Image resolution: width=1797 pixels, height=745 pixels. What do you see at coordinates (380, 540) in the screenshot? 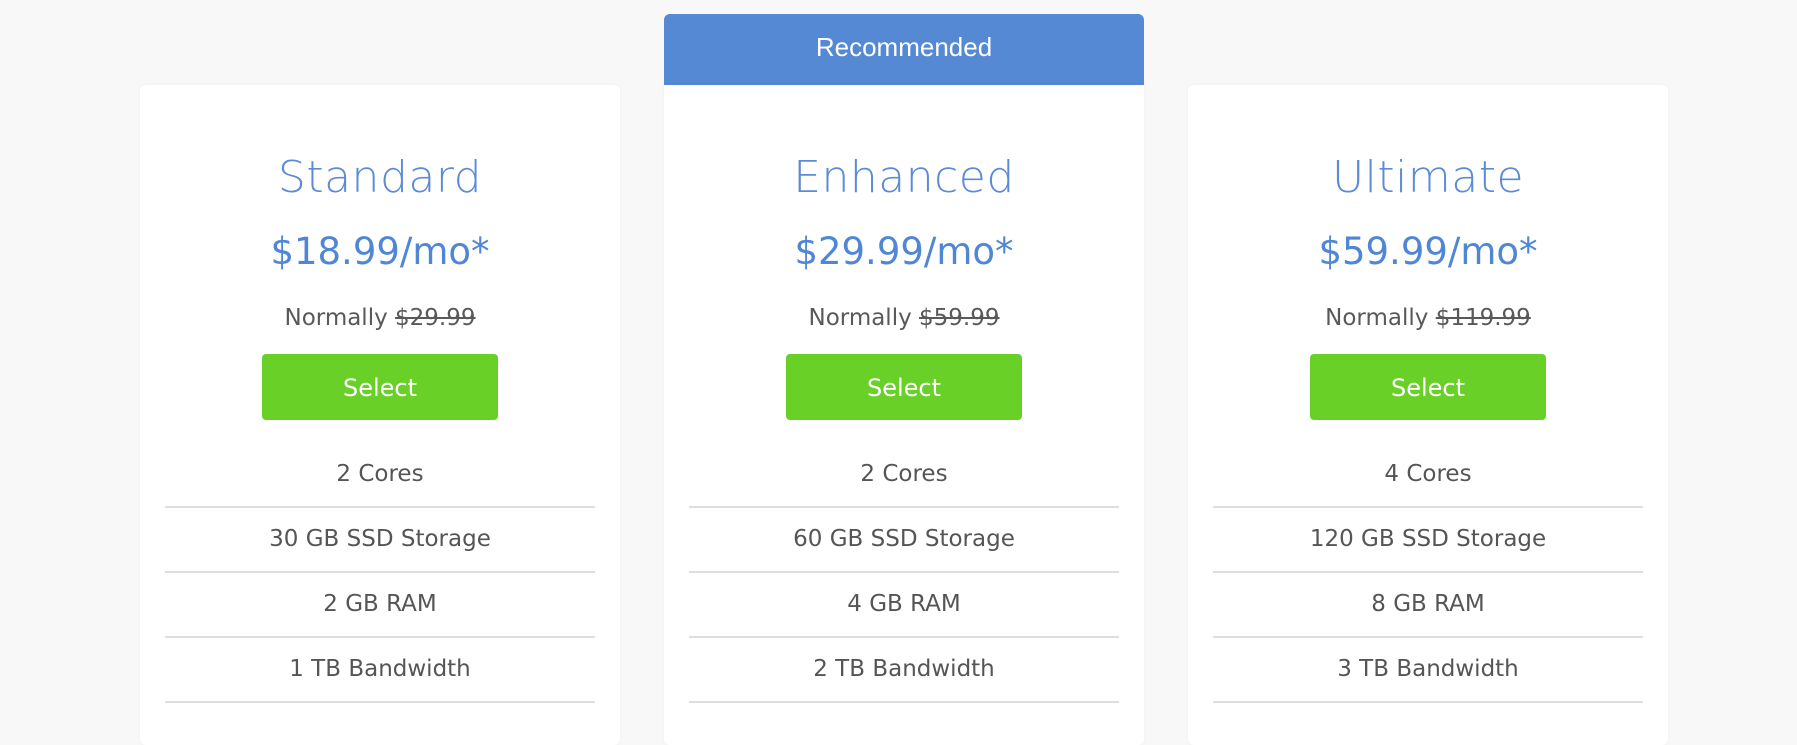
I see `feature-item: 30 GB SSD Storage` at bounding box center [380, 540].